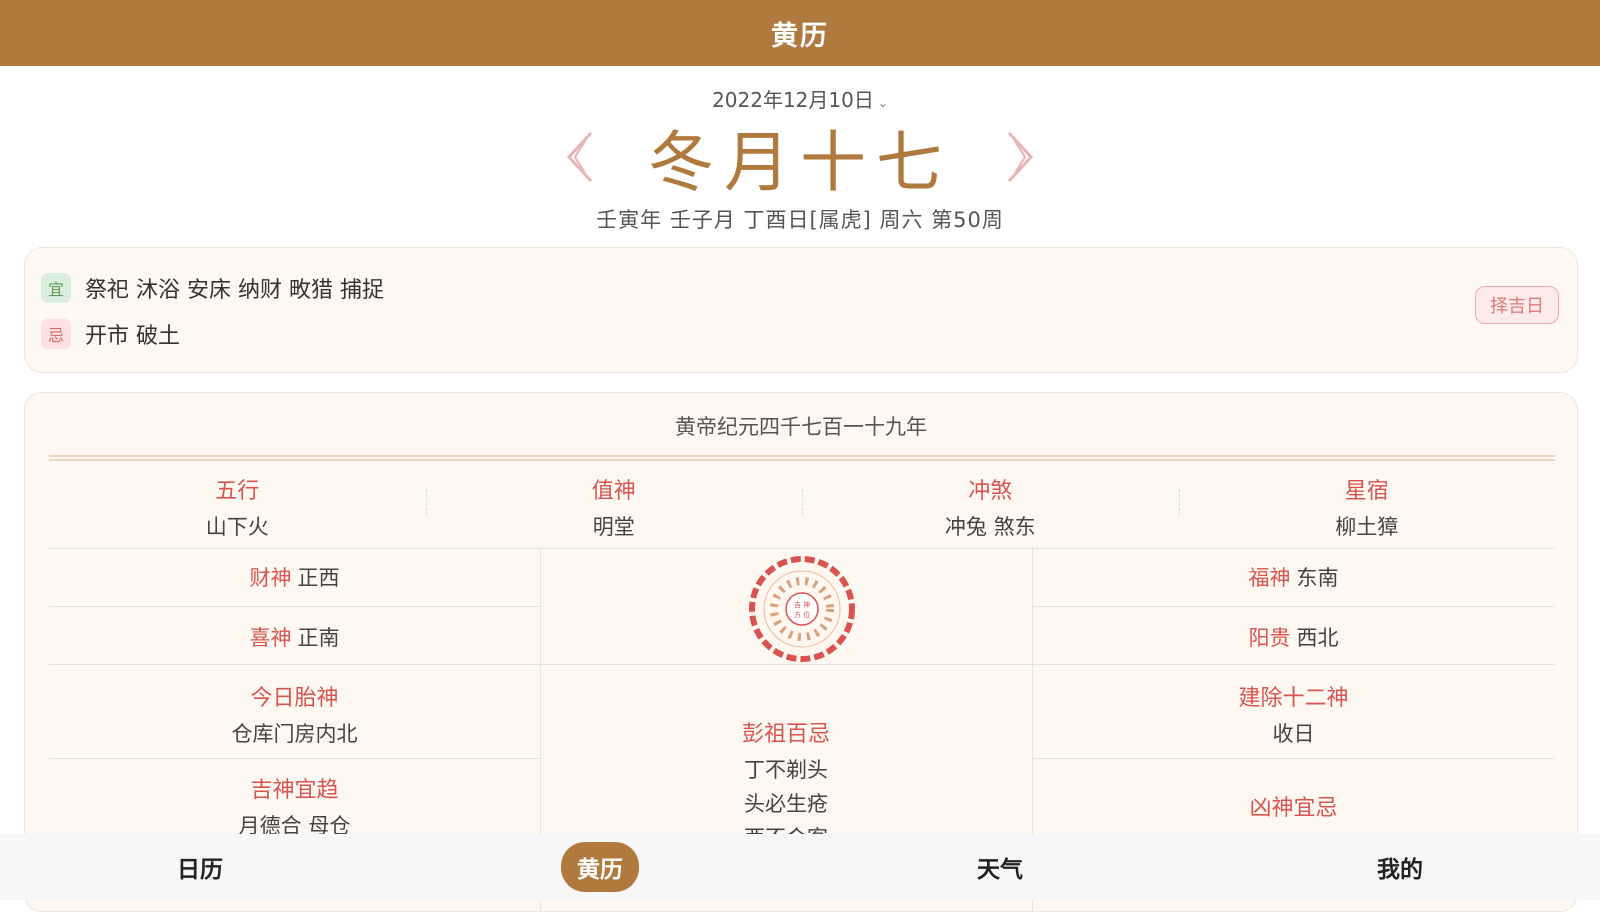 Image resolution: width=1600 pixels, height=912 pixels. I want to click on ji-row: 忌 开市 破土, so click(110, 334).